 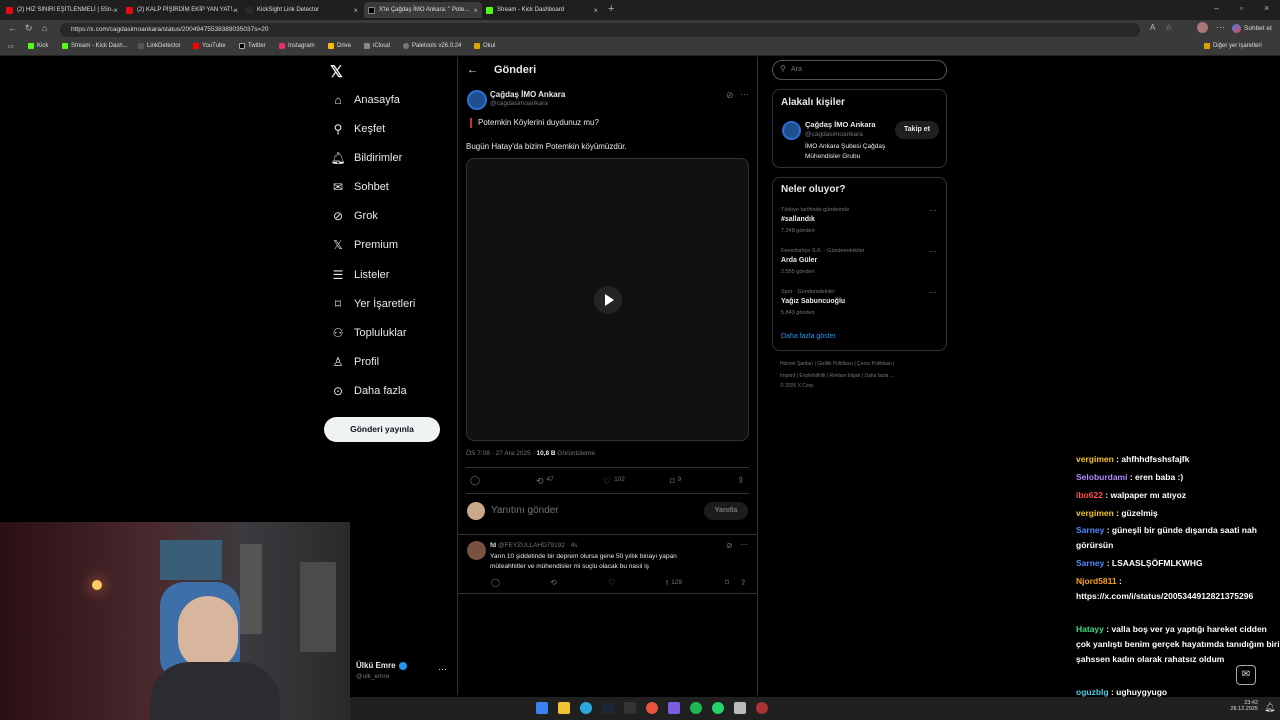 What do you see at coordinates (366, 158) in the screenshot?
I see `nav-item-bell: 🔔︎ Bildirimler` at bounding box center [366, 158].